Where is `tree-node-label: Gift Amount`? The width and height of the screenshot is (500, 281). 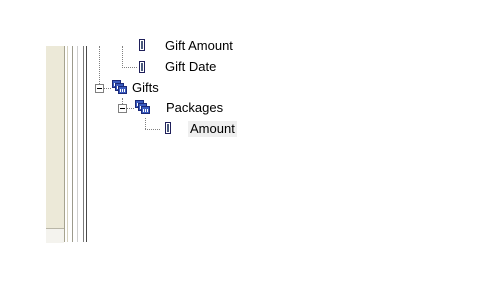 tree-node-label: Gift Amount is located at coordinates (199, 45).